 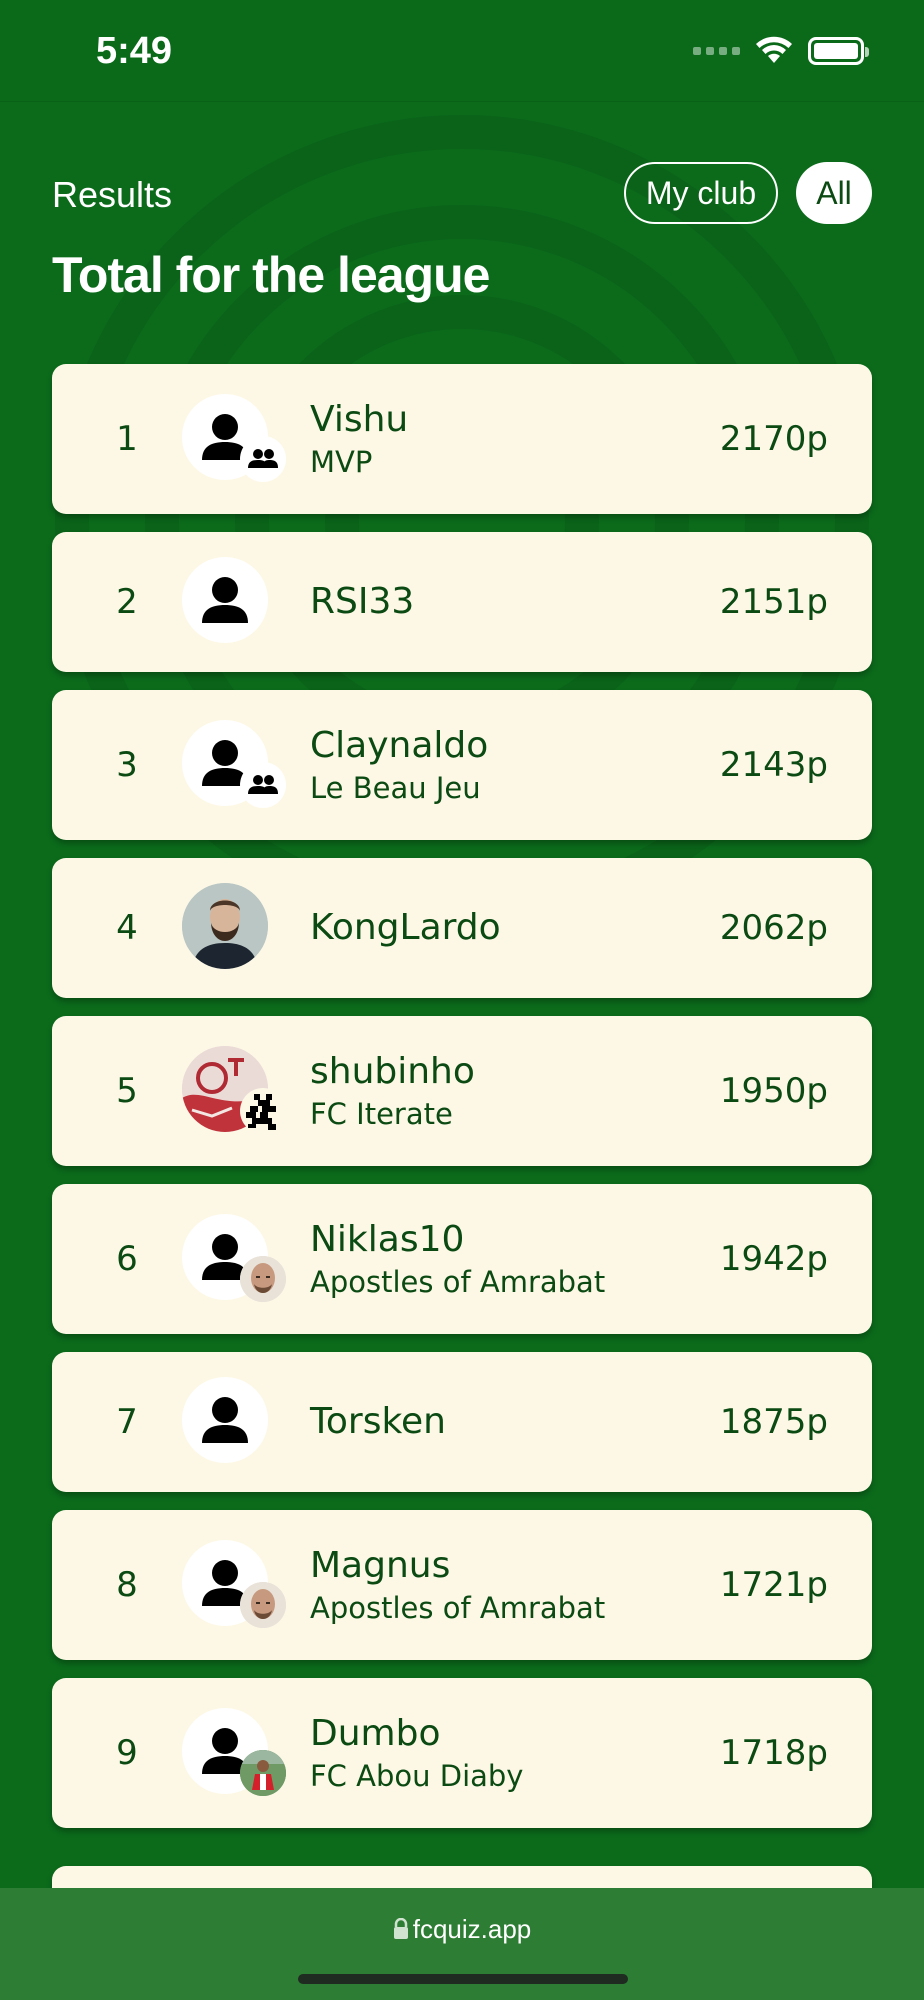 What do you see at coordinates (773, 439) in the screenshot?
I see `points: 2170p` at bounding box center [773, 439].